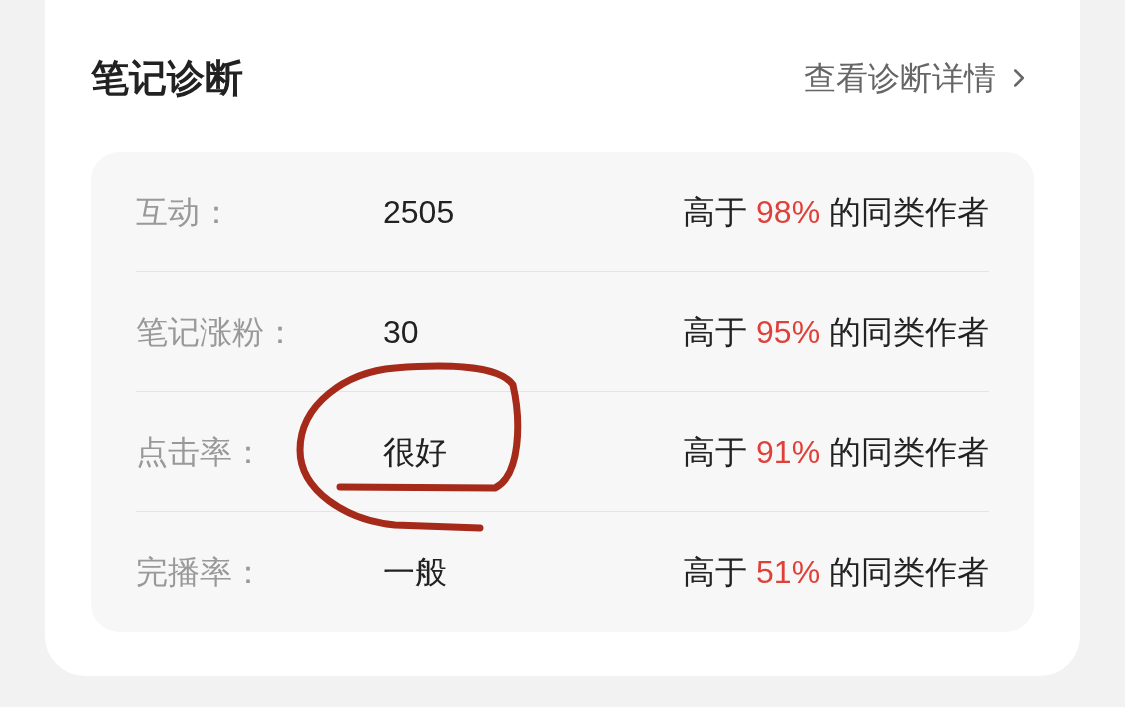 The height and width of the screenshot is (707, 1125). I want to click on metric-label: 笔记涨粉：, so click(216, 332).